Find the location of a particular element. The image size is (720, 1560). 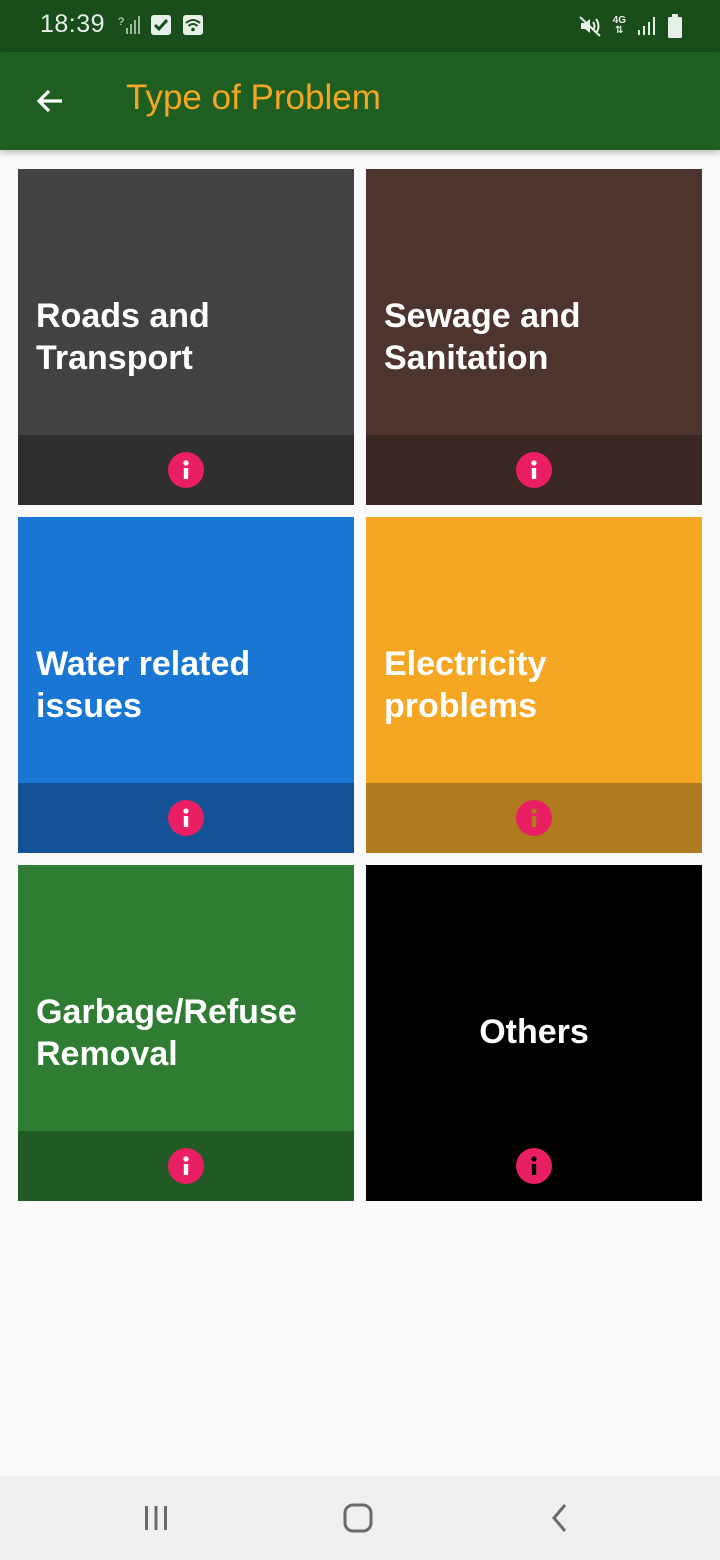

category-label: Others is located at coordinates (534, 1032).